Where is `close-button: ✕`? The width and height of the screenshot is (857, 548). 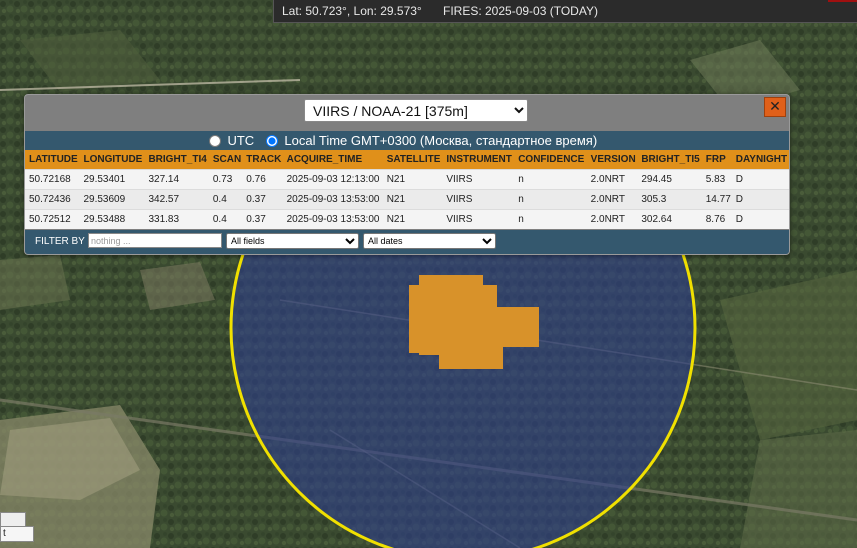
close-button: ✕ is located at coordinates (775, 107).